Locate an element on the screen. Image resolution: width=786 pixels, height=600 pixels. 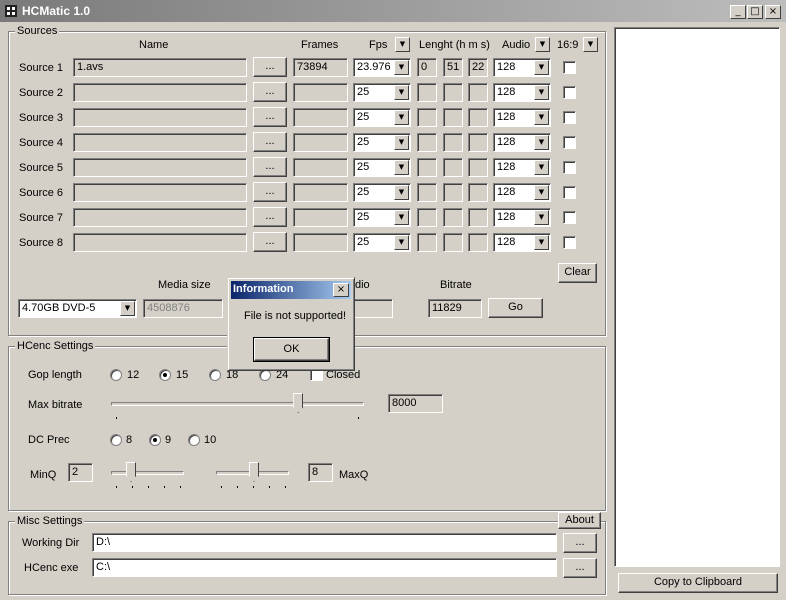
max-bitrate-slider is located at coordinates (237, 404).